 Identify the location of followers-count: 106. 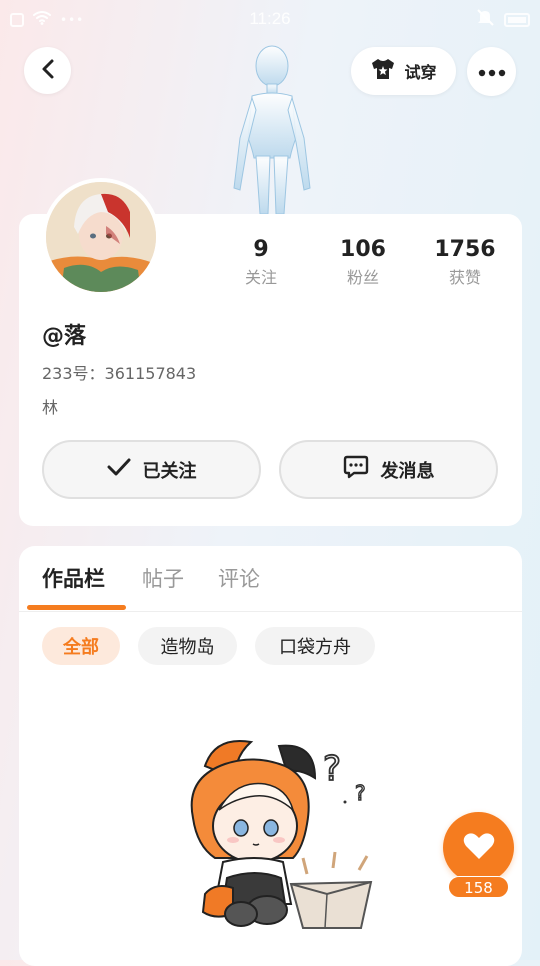
(363, 249).